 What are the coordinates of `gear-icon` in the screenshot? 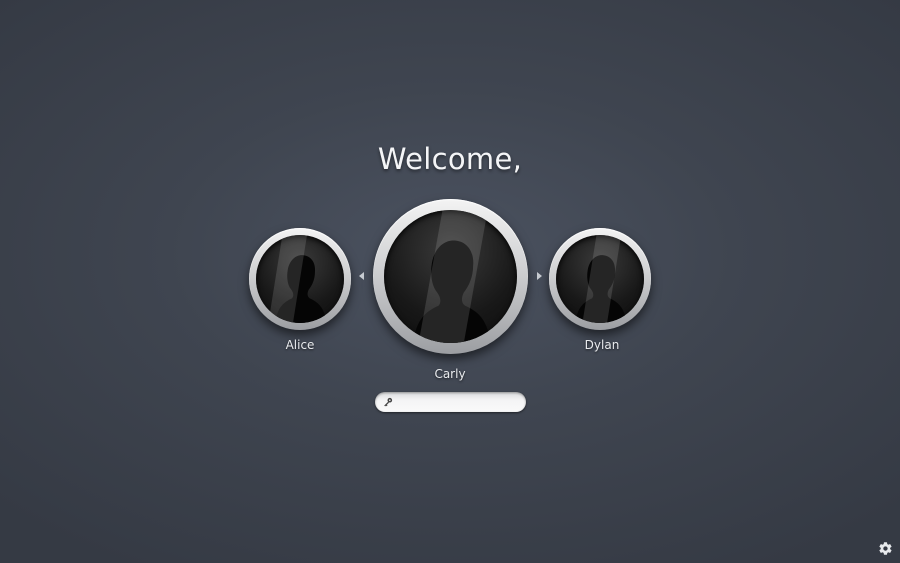 It's located at (885, 548).